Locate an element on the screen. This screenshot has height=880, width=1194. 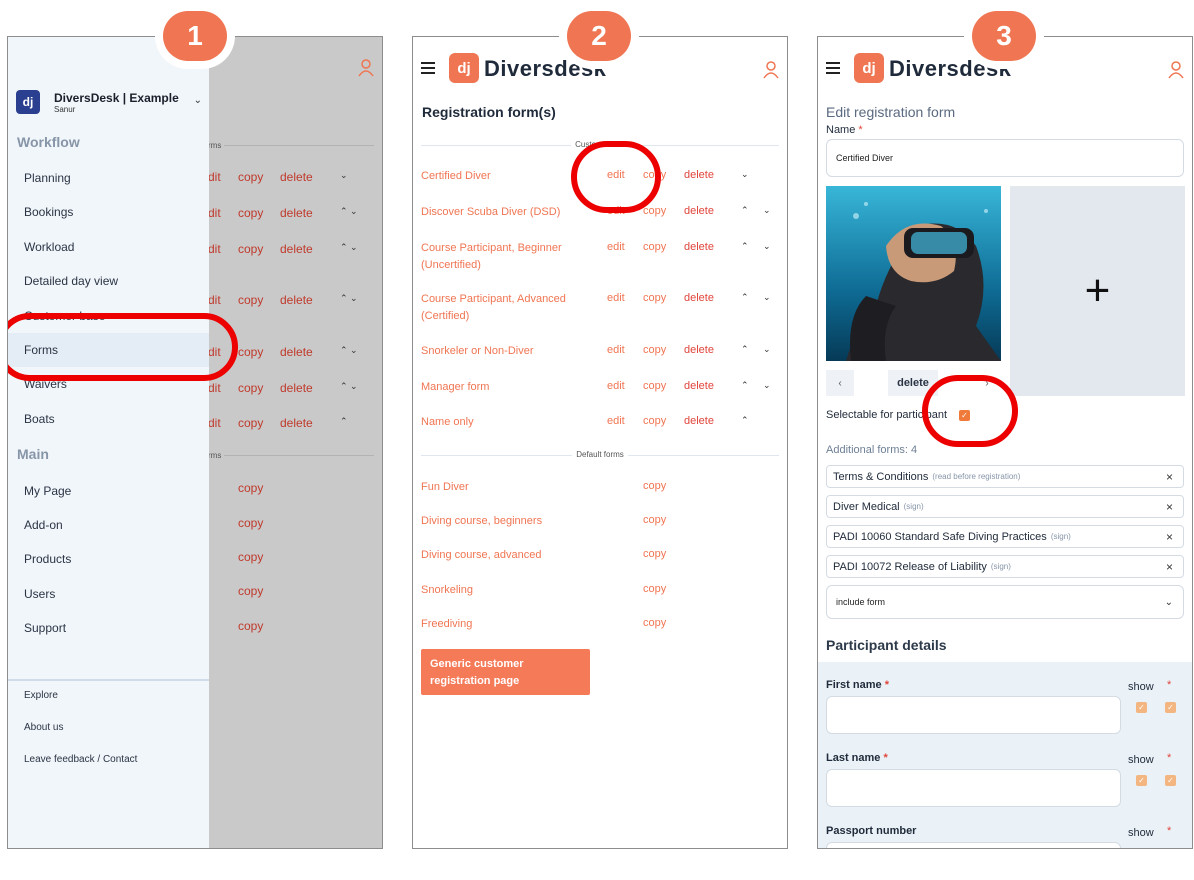
name-input: Certified Diver is located at coordinates (1005, 158).